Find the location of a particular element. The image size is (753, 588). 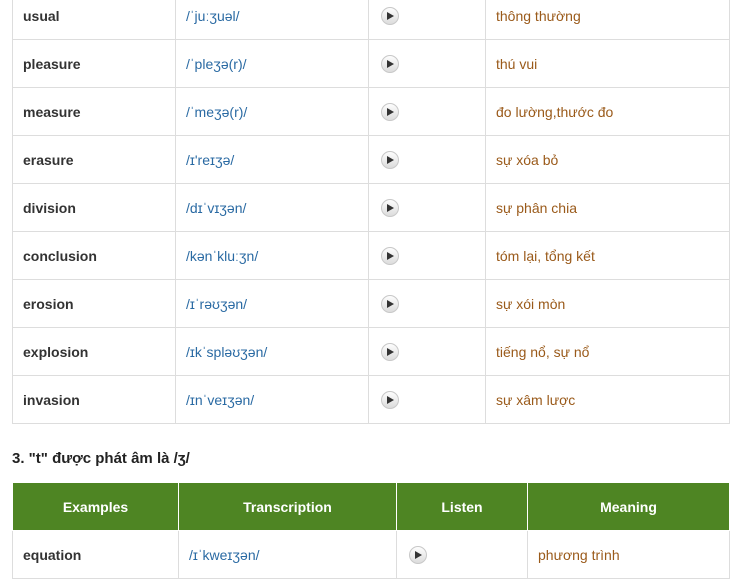

header-meaning: Meaning is located at coordinates (628, 506).